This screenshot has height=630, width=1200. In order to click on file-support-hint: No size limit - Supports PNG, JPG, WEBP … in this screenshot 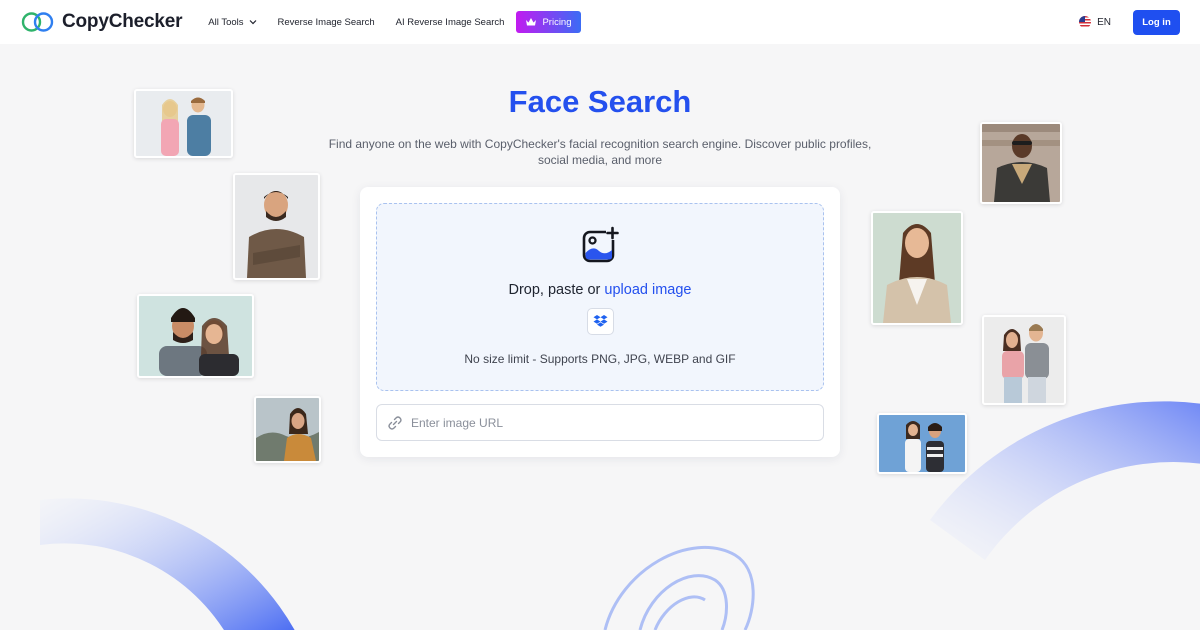, I will do `click(600, 359)`.